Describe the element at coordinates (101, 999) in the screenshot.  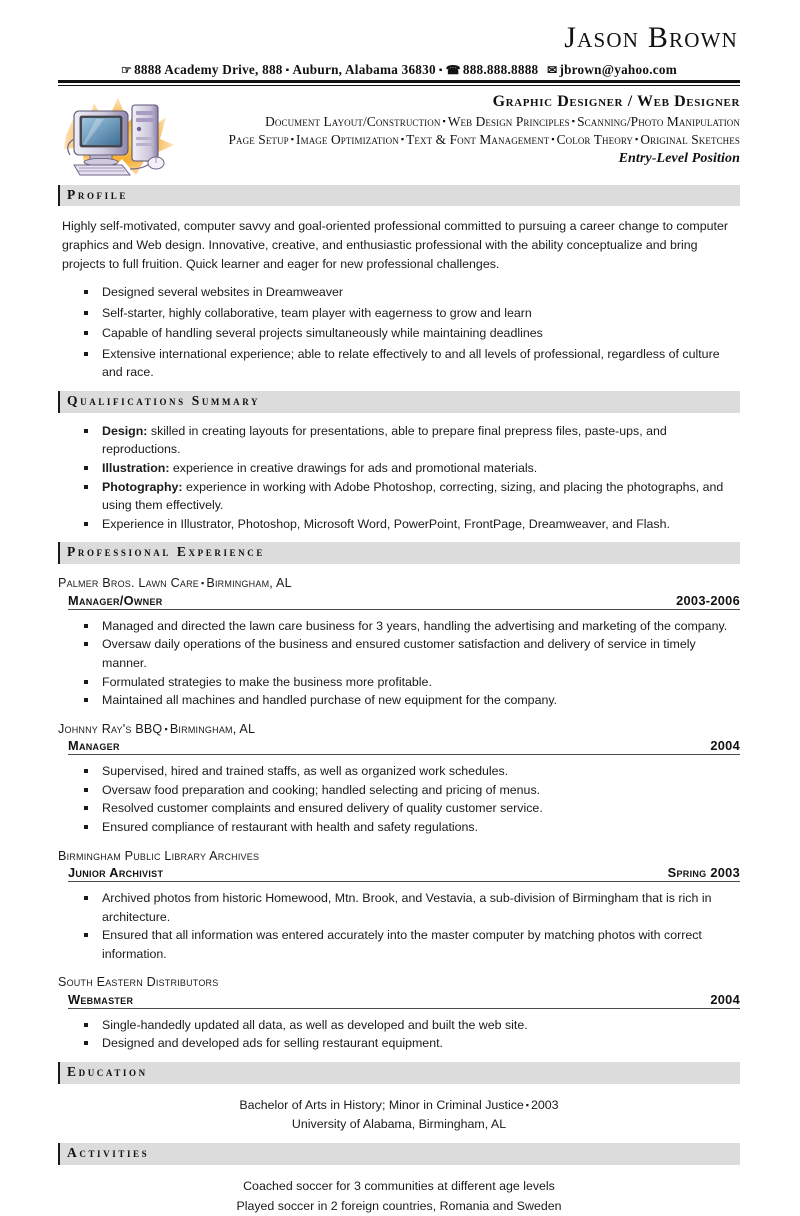
I see `job-title: Webmaster` at that location.